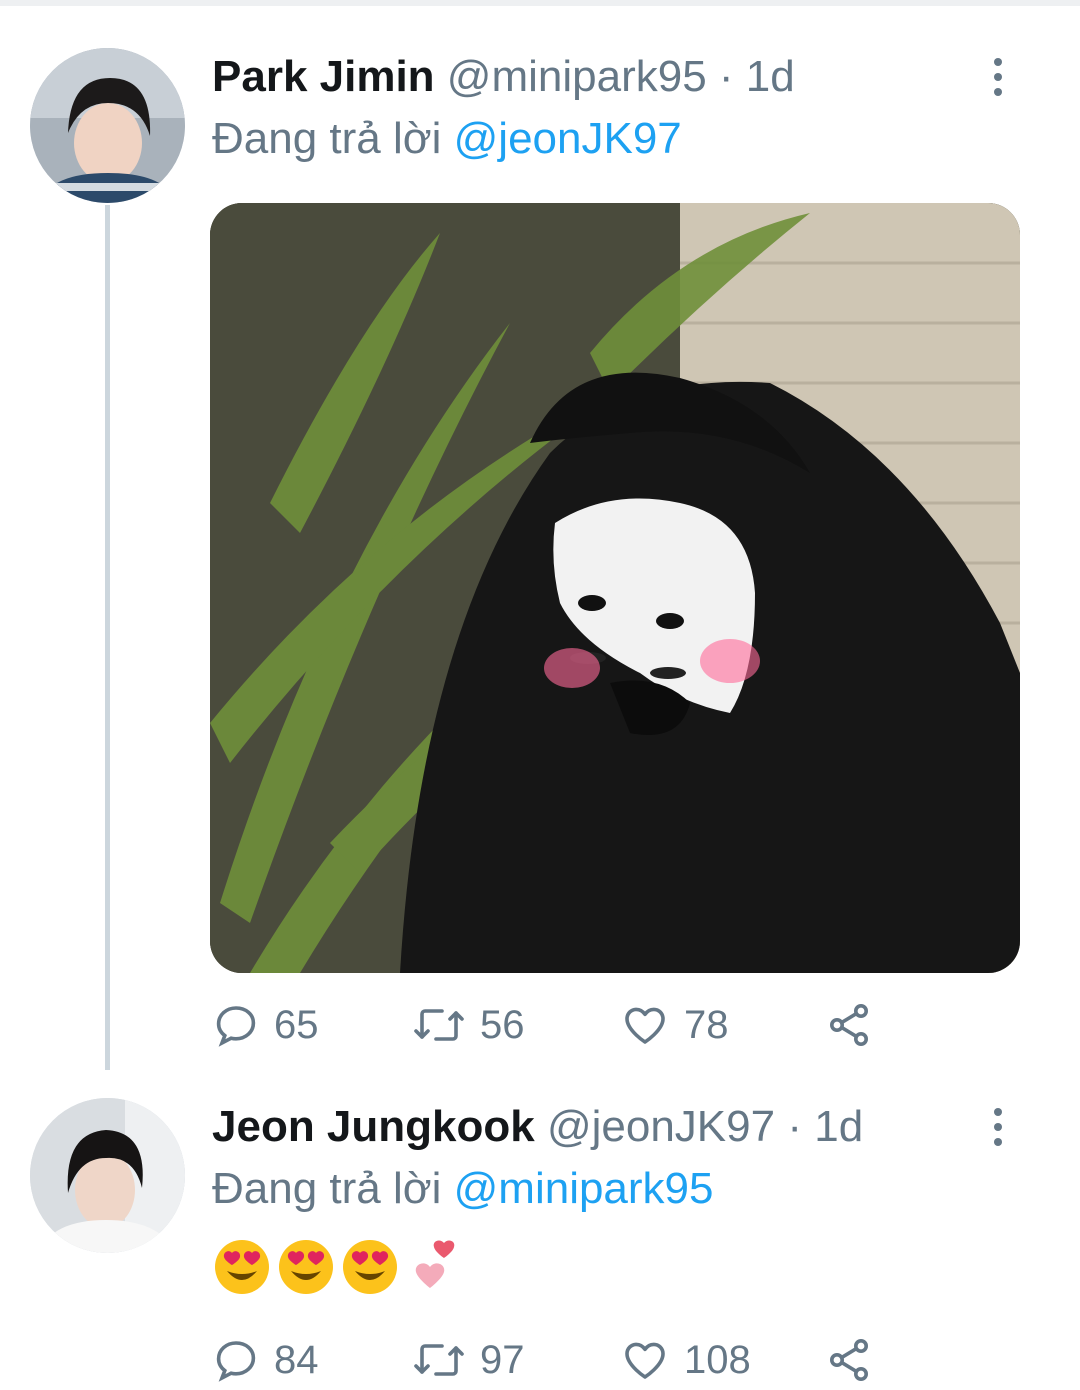 This screenshot has height=1390, width=1080. What do you see at coordinates (323, 76) in the screenshot?
I see `display-name: Park Jimin` at bounding box center [323, 76].